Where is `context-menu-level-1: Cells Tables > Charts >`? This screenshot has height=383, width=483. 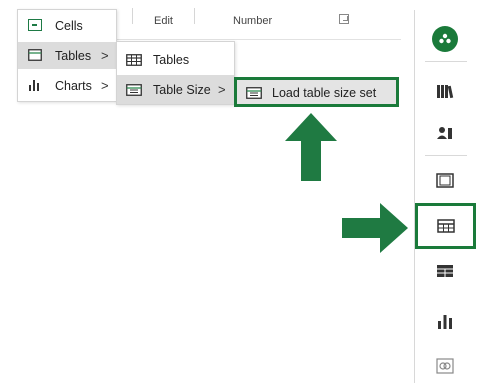 context-menu-level-1: Cells Tables > Charts > is located at coordinates (67, 55).